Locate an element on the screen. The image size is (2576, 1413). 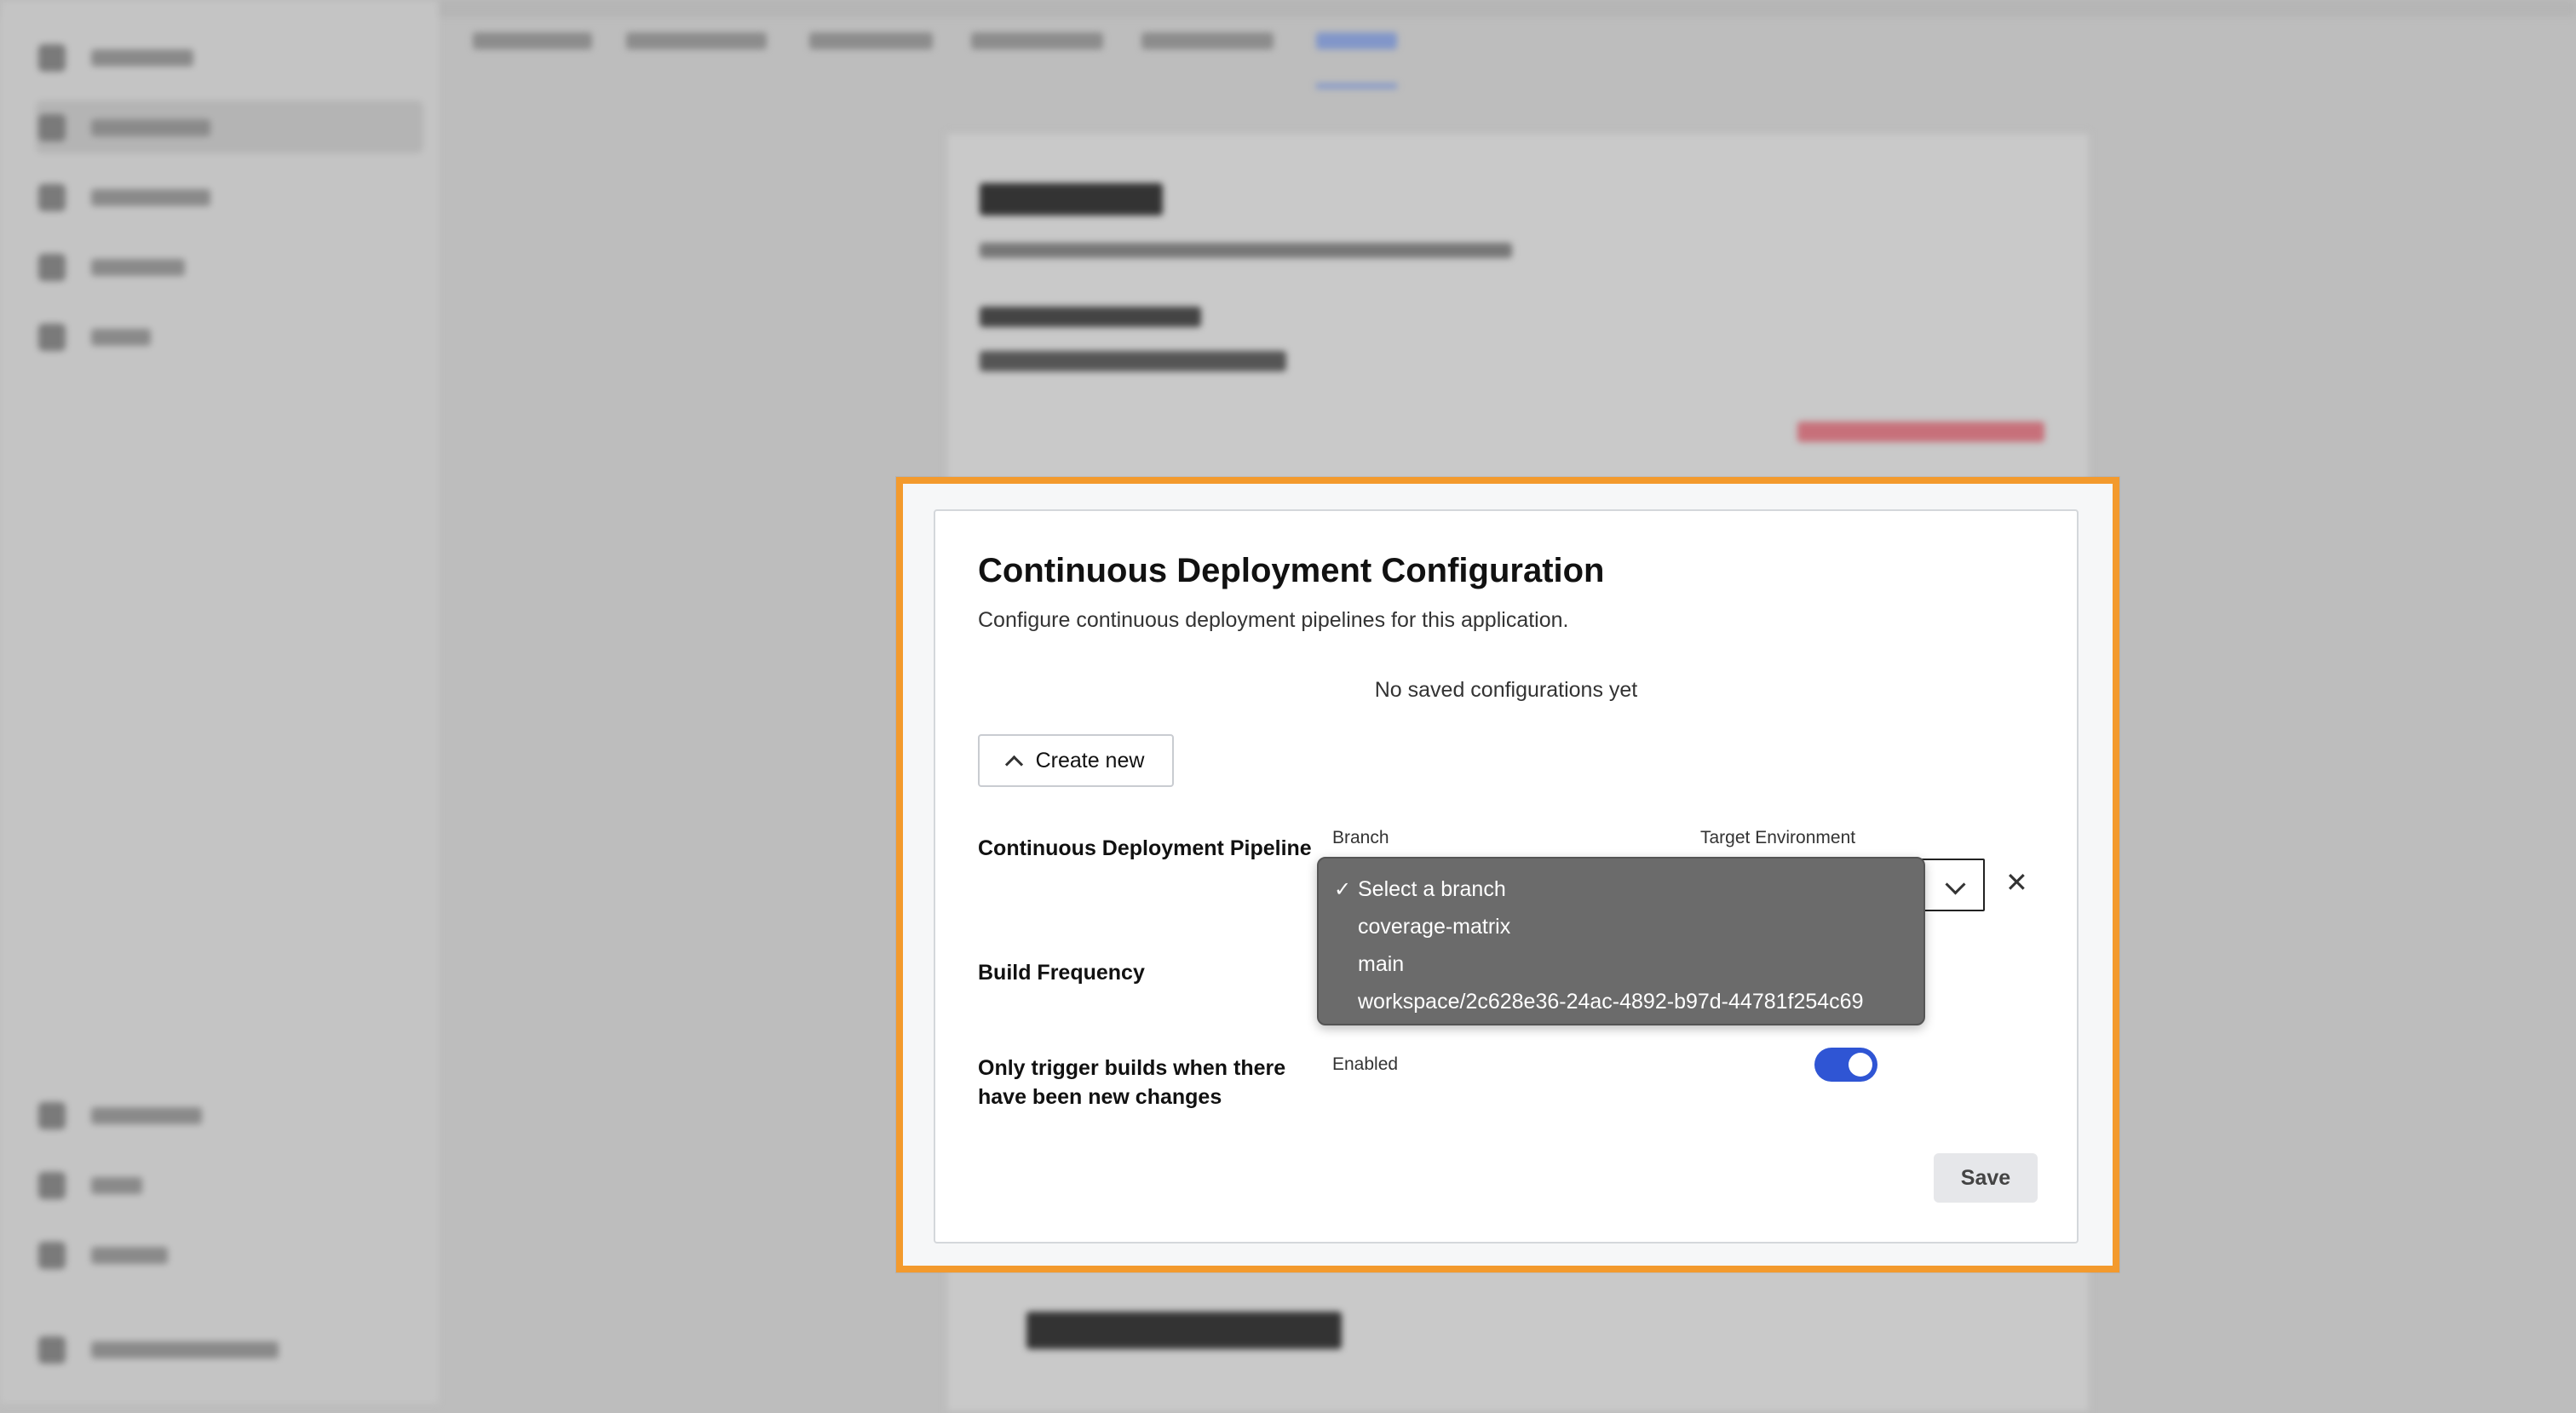
dialog-title: Continuous Deployment Configuration is located at coordinates (1291, 570).